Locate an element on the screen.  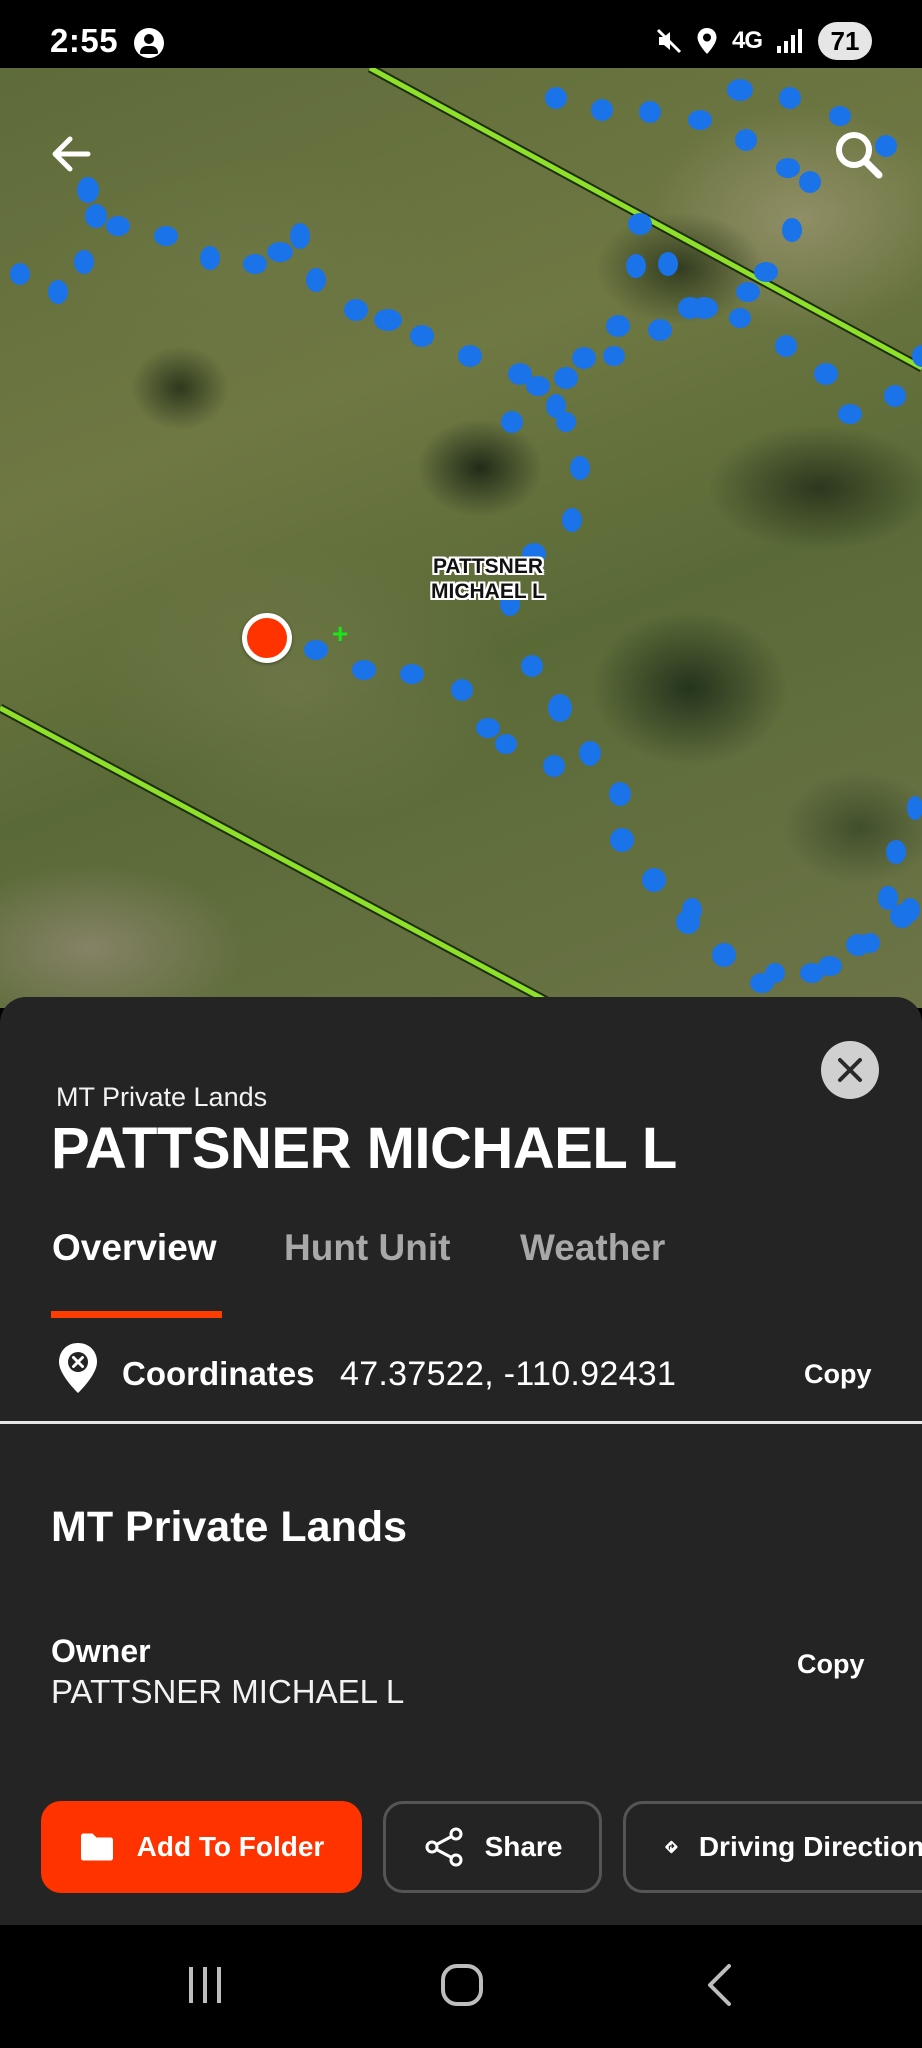
share-label: Share is located at coordinates (523, 1846).